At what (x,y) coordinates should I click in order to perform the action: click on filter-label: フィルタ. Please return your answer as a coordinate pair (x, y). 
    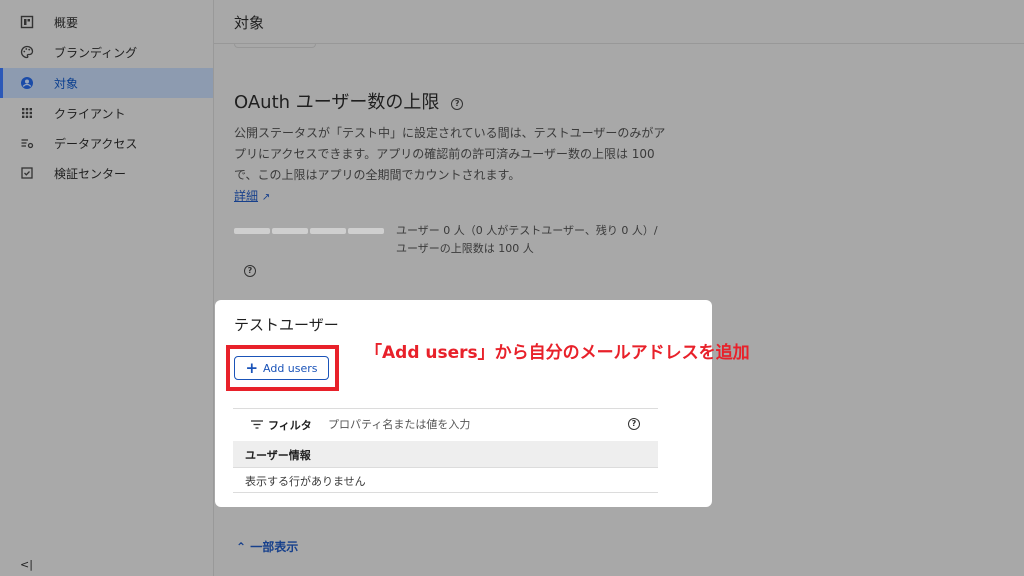
    Looking at the image, I should click on (290, 425).